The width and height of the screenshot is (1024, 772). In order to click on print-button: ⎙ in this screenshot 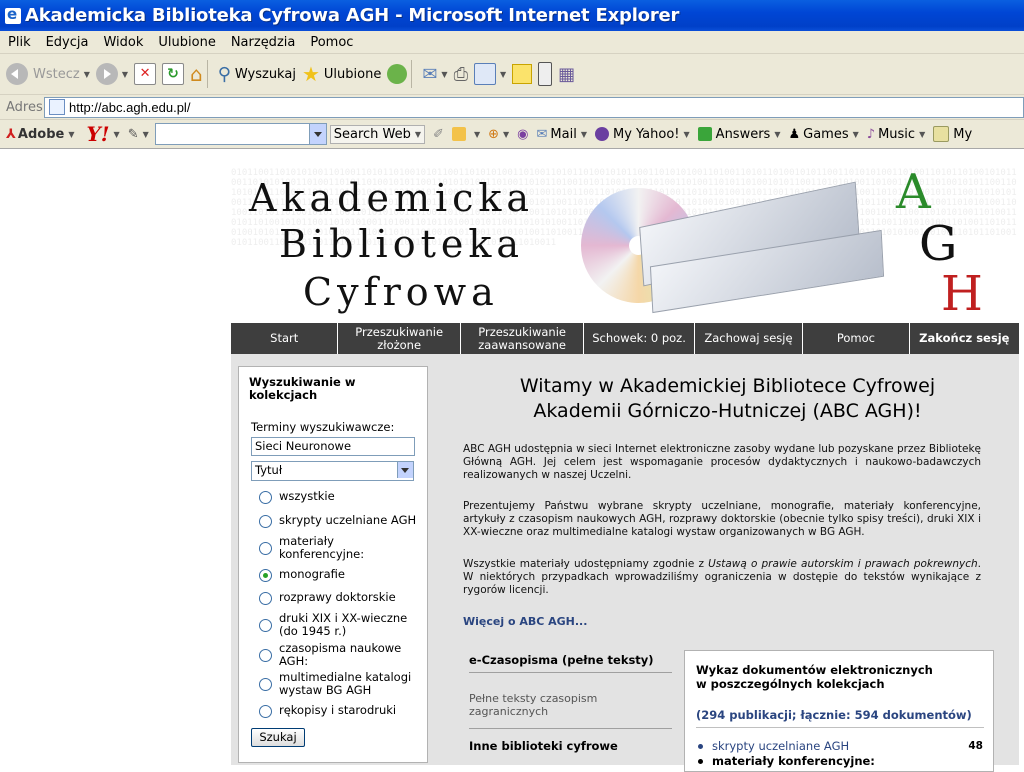, I will do `click(461, 74)`.